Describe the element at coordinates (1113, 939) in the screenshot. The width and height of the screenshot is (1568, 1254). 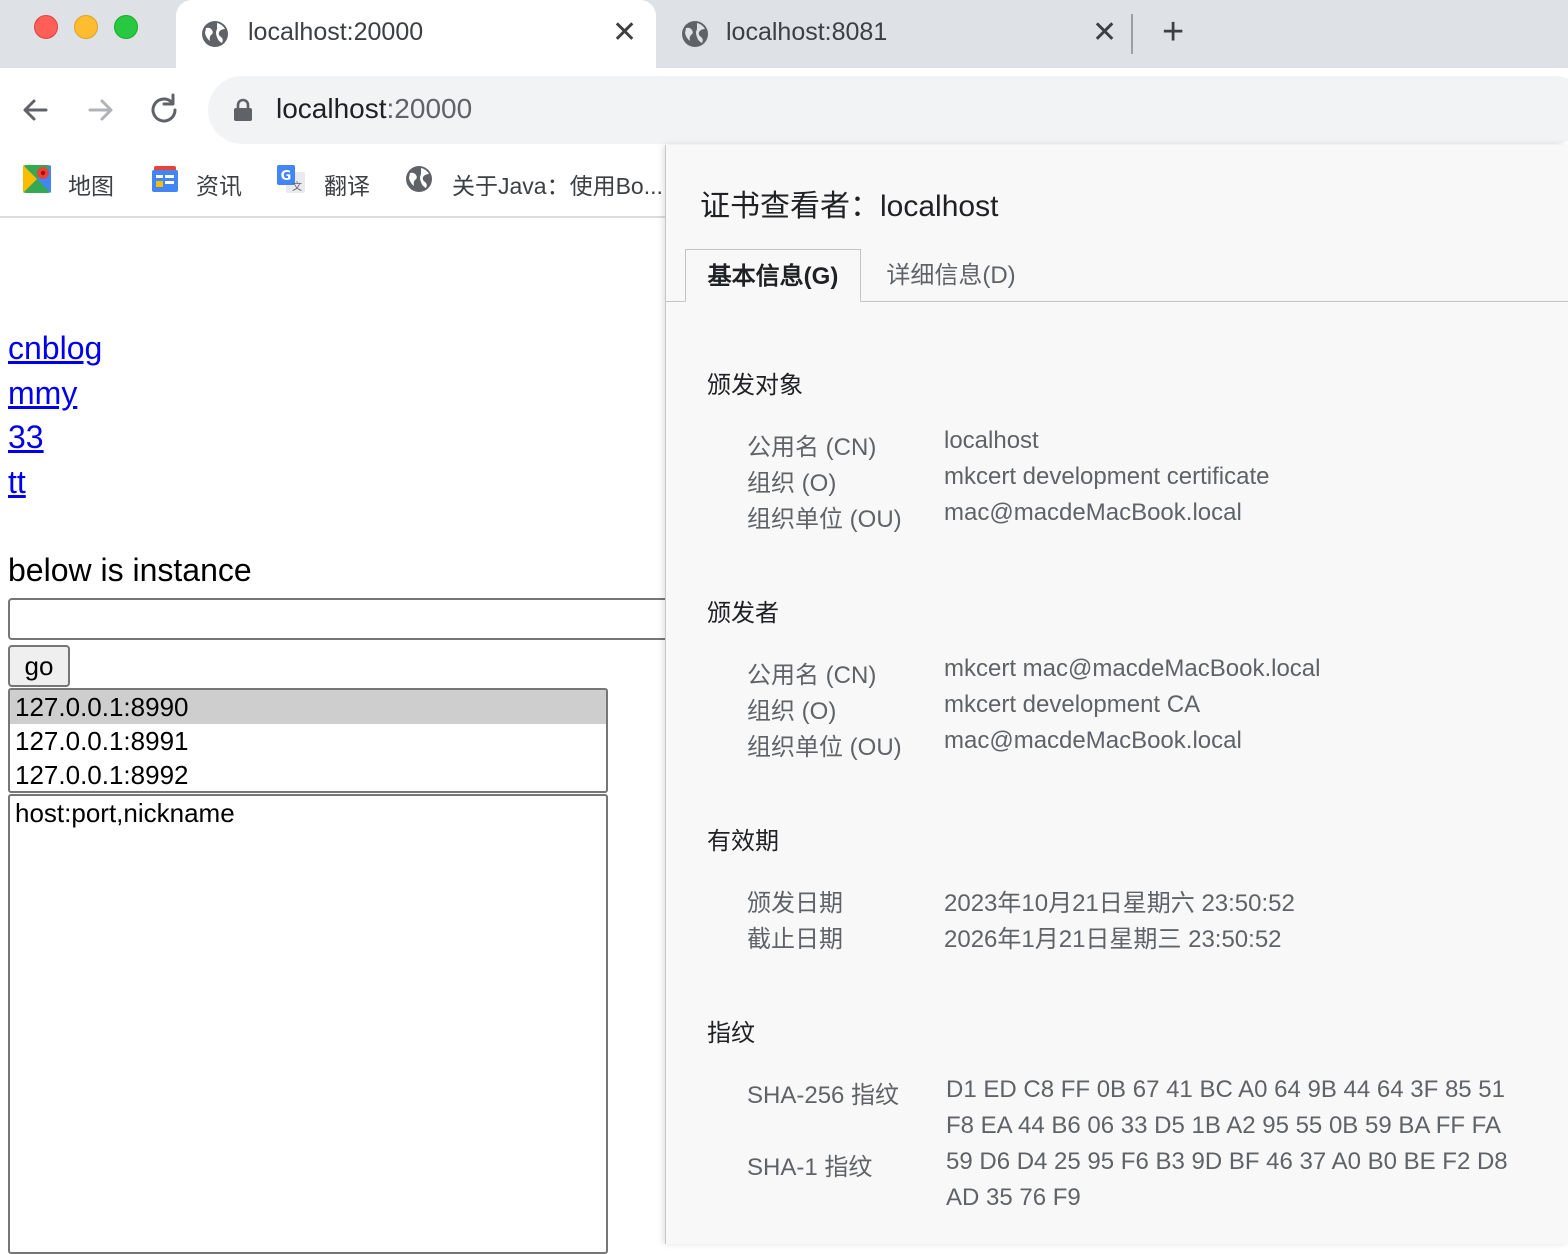
I see `field-value: 2026年1月21日星期三 23:50:52` at that location.